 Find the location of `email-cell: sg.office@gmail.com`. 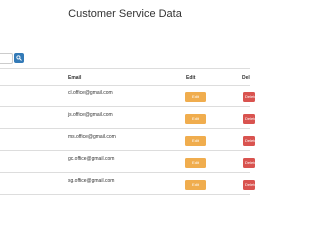

email-cell: sg.office@gmail.com is located at coordinates (91, 181).